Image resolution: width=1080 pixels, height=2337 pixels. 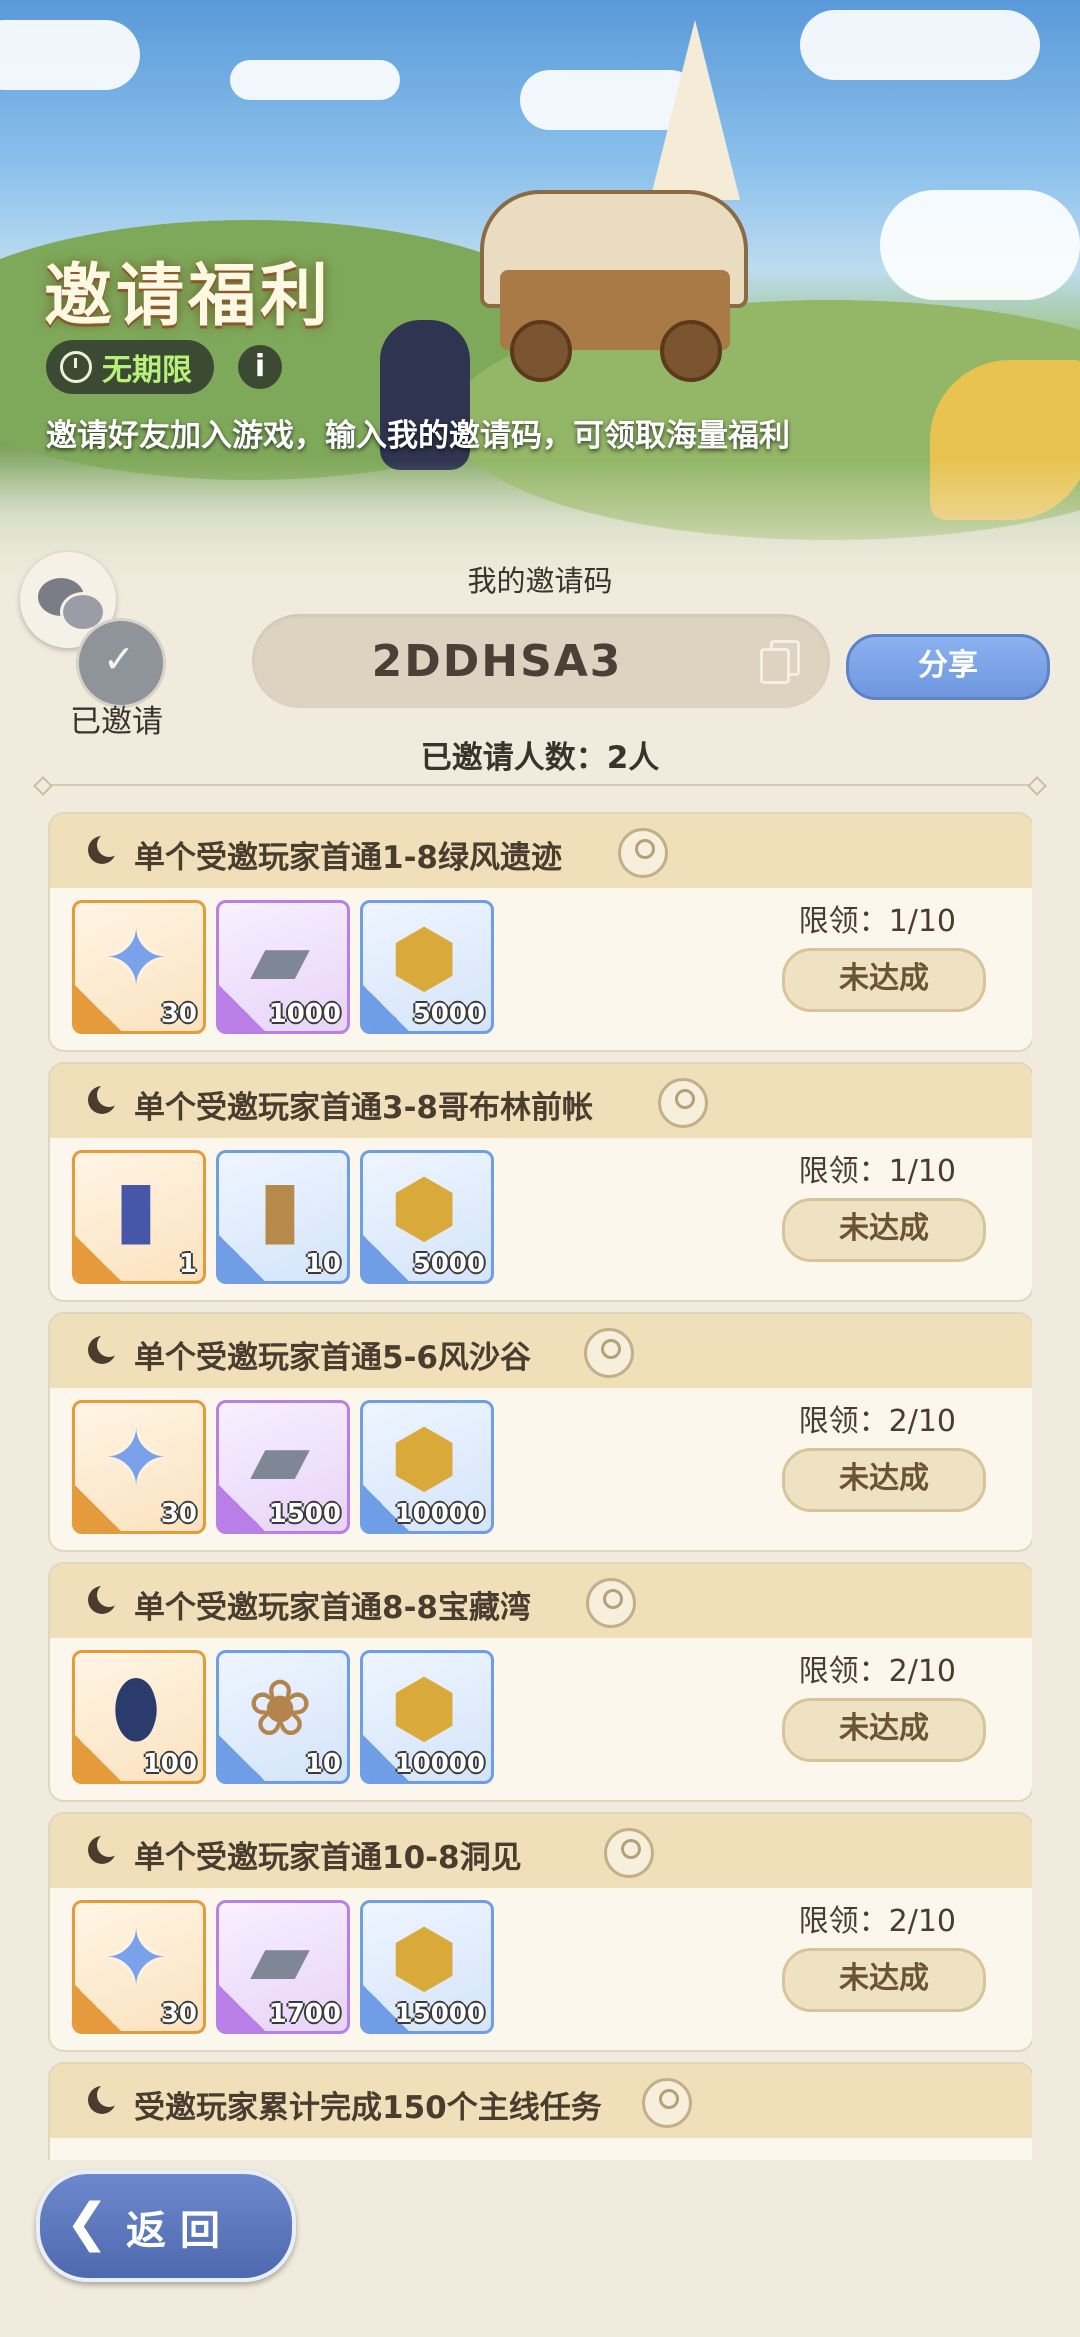 What do you see at coordinates (497, 661) in the screenshot?
I see `invite-code: 2DDHSA3` at bounding box center [497, 661].